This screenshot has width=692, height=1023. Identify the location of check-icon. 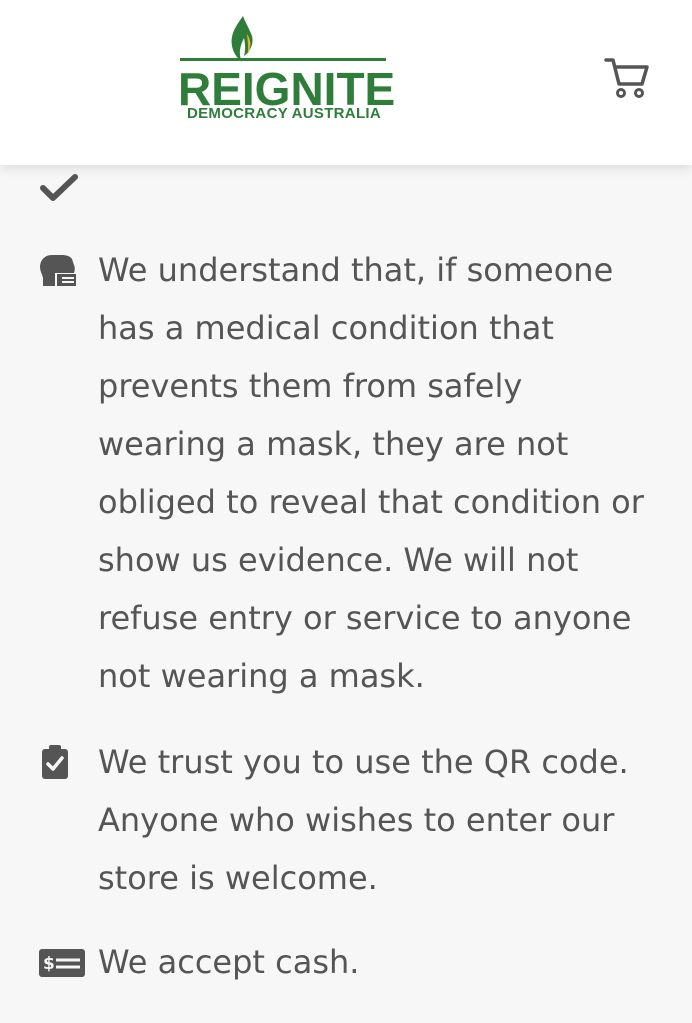
(59, 187).